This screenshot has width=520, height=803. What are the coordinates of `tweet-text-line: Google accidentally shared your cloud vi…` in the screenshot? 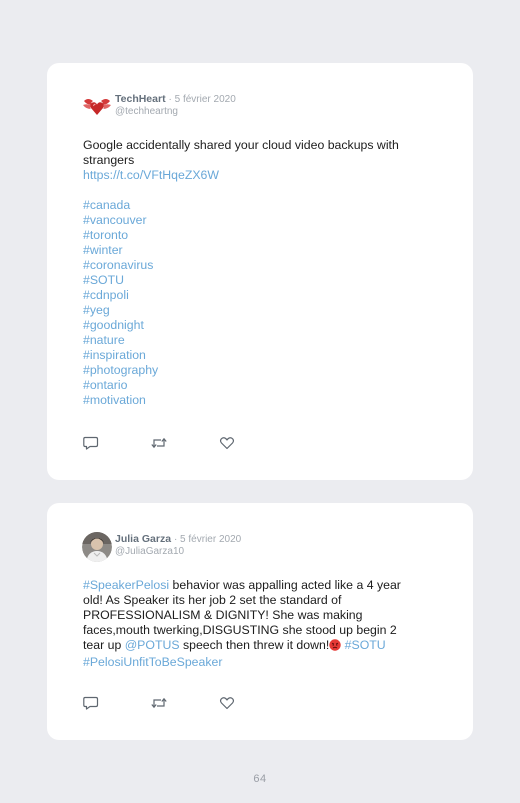 It's located at (241, 145).